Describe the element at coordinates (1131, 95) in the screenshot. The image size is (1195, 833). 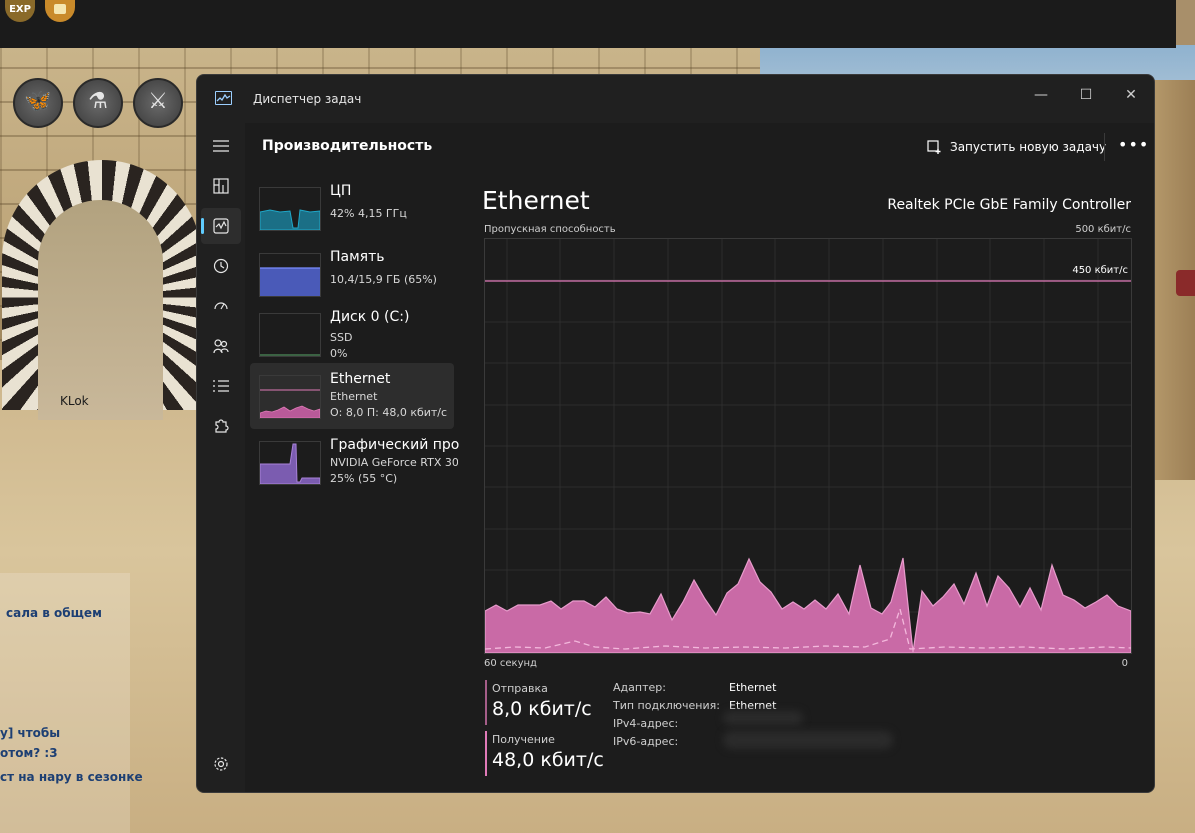
I see `close-button: ✕` at that location.